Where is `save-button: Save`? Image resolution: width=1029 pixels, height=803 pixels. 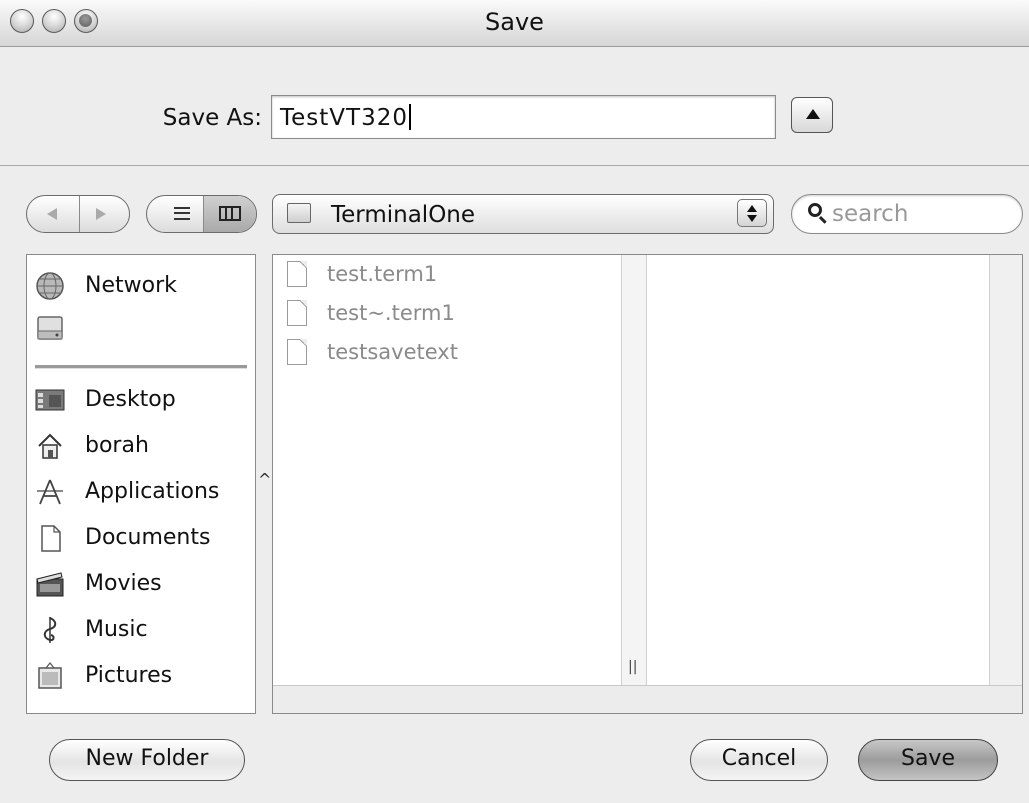
save-button: Save is located at coordinates (928, 760).